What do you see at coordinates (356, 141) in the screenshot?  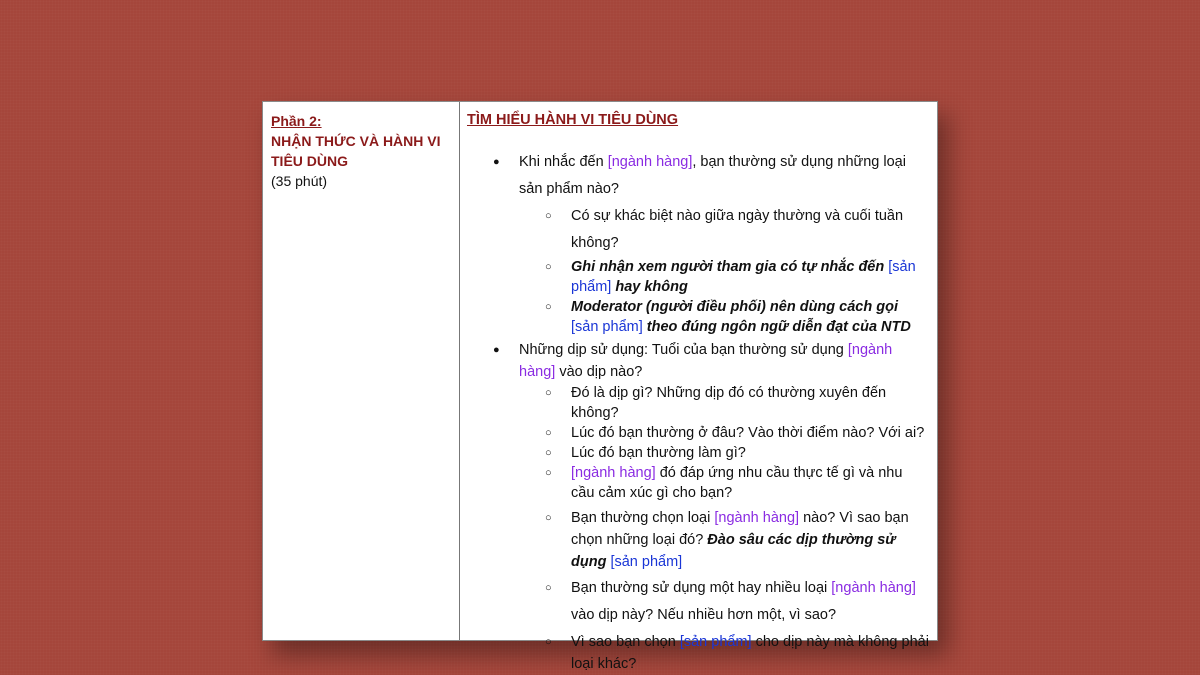 I see `section-heading-line1: NHẬN THỨC VÀ HÀNH VI` at bounding box center [356, 141].